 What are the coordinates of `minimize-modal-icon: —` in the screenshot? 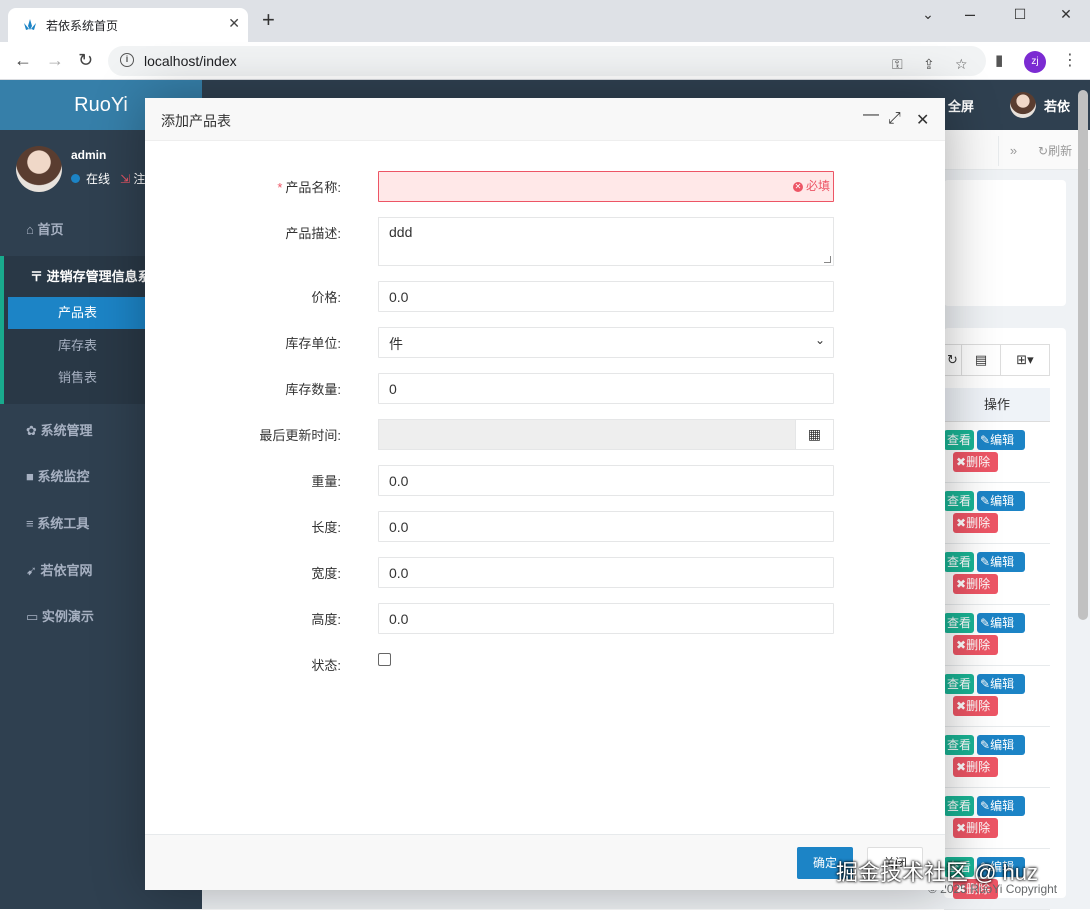 It's located at (871, 115).